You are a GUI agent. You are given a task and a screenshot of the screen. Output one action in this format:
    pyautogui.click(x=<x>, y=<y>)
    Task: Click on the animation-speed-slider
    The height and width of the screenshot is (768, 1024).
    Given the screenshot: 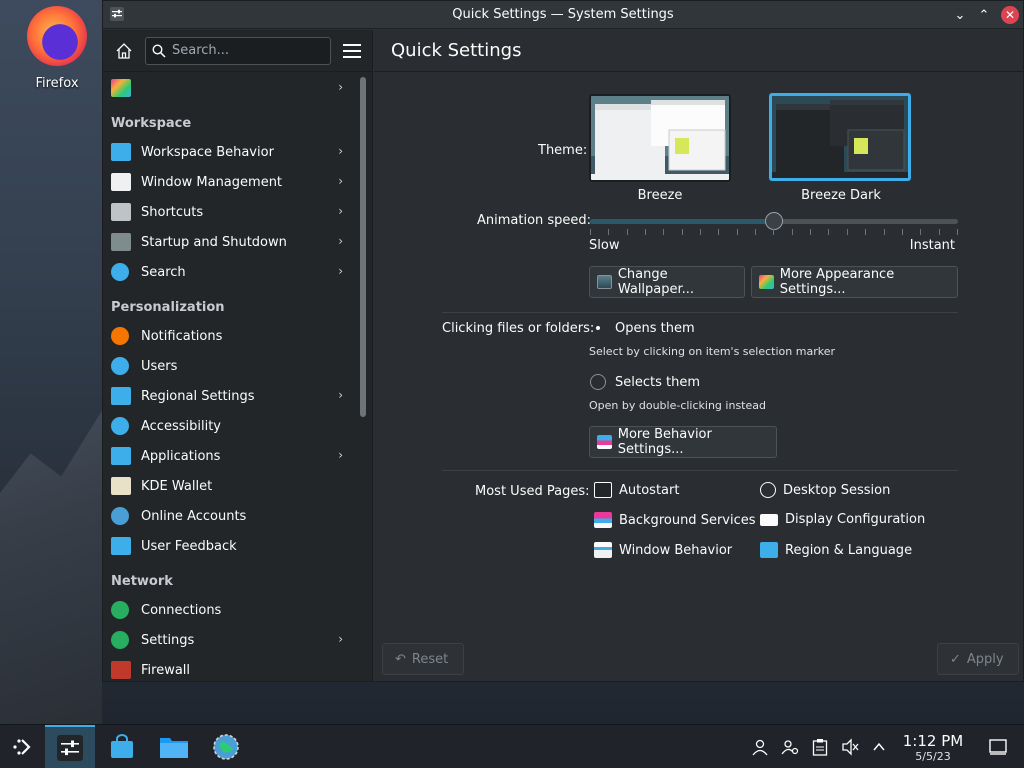 What is the action you would take?
    pyautogui.click(x=774, y=221)
    